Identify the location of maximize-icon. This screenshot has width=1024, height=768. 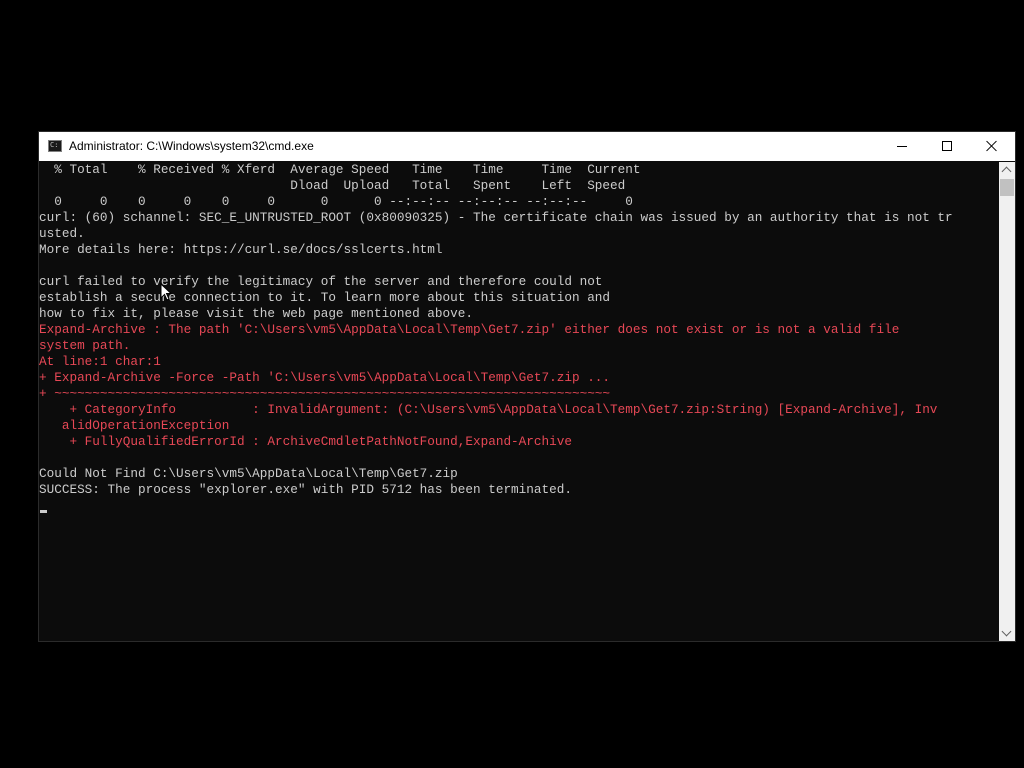
(947, 146).